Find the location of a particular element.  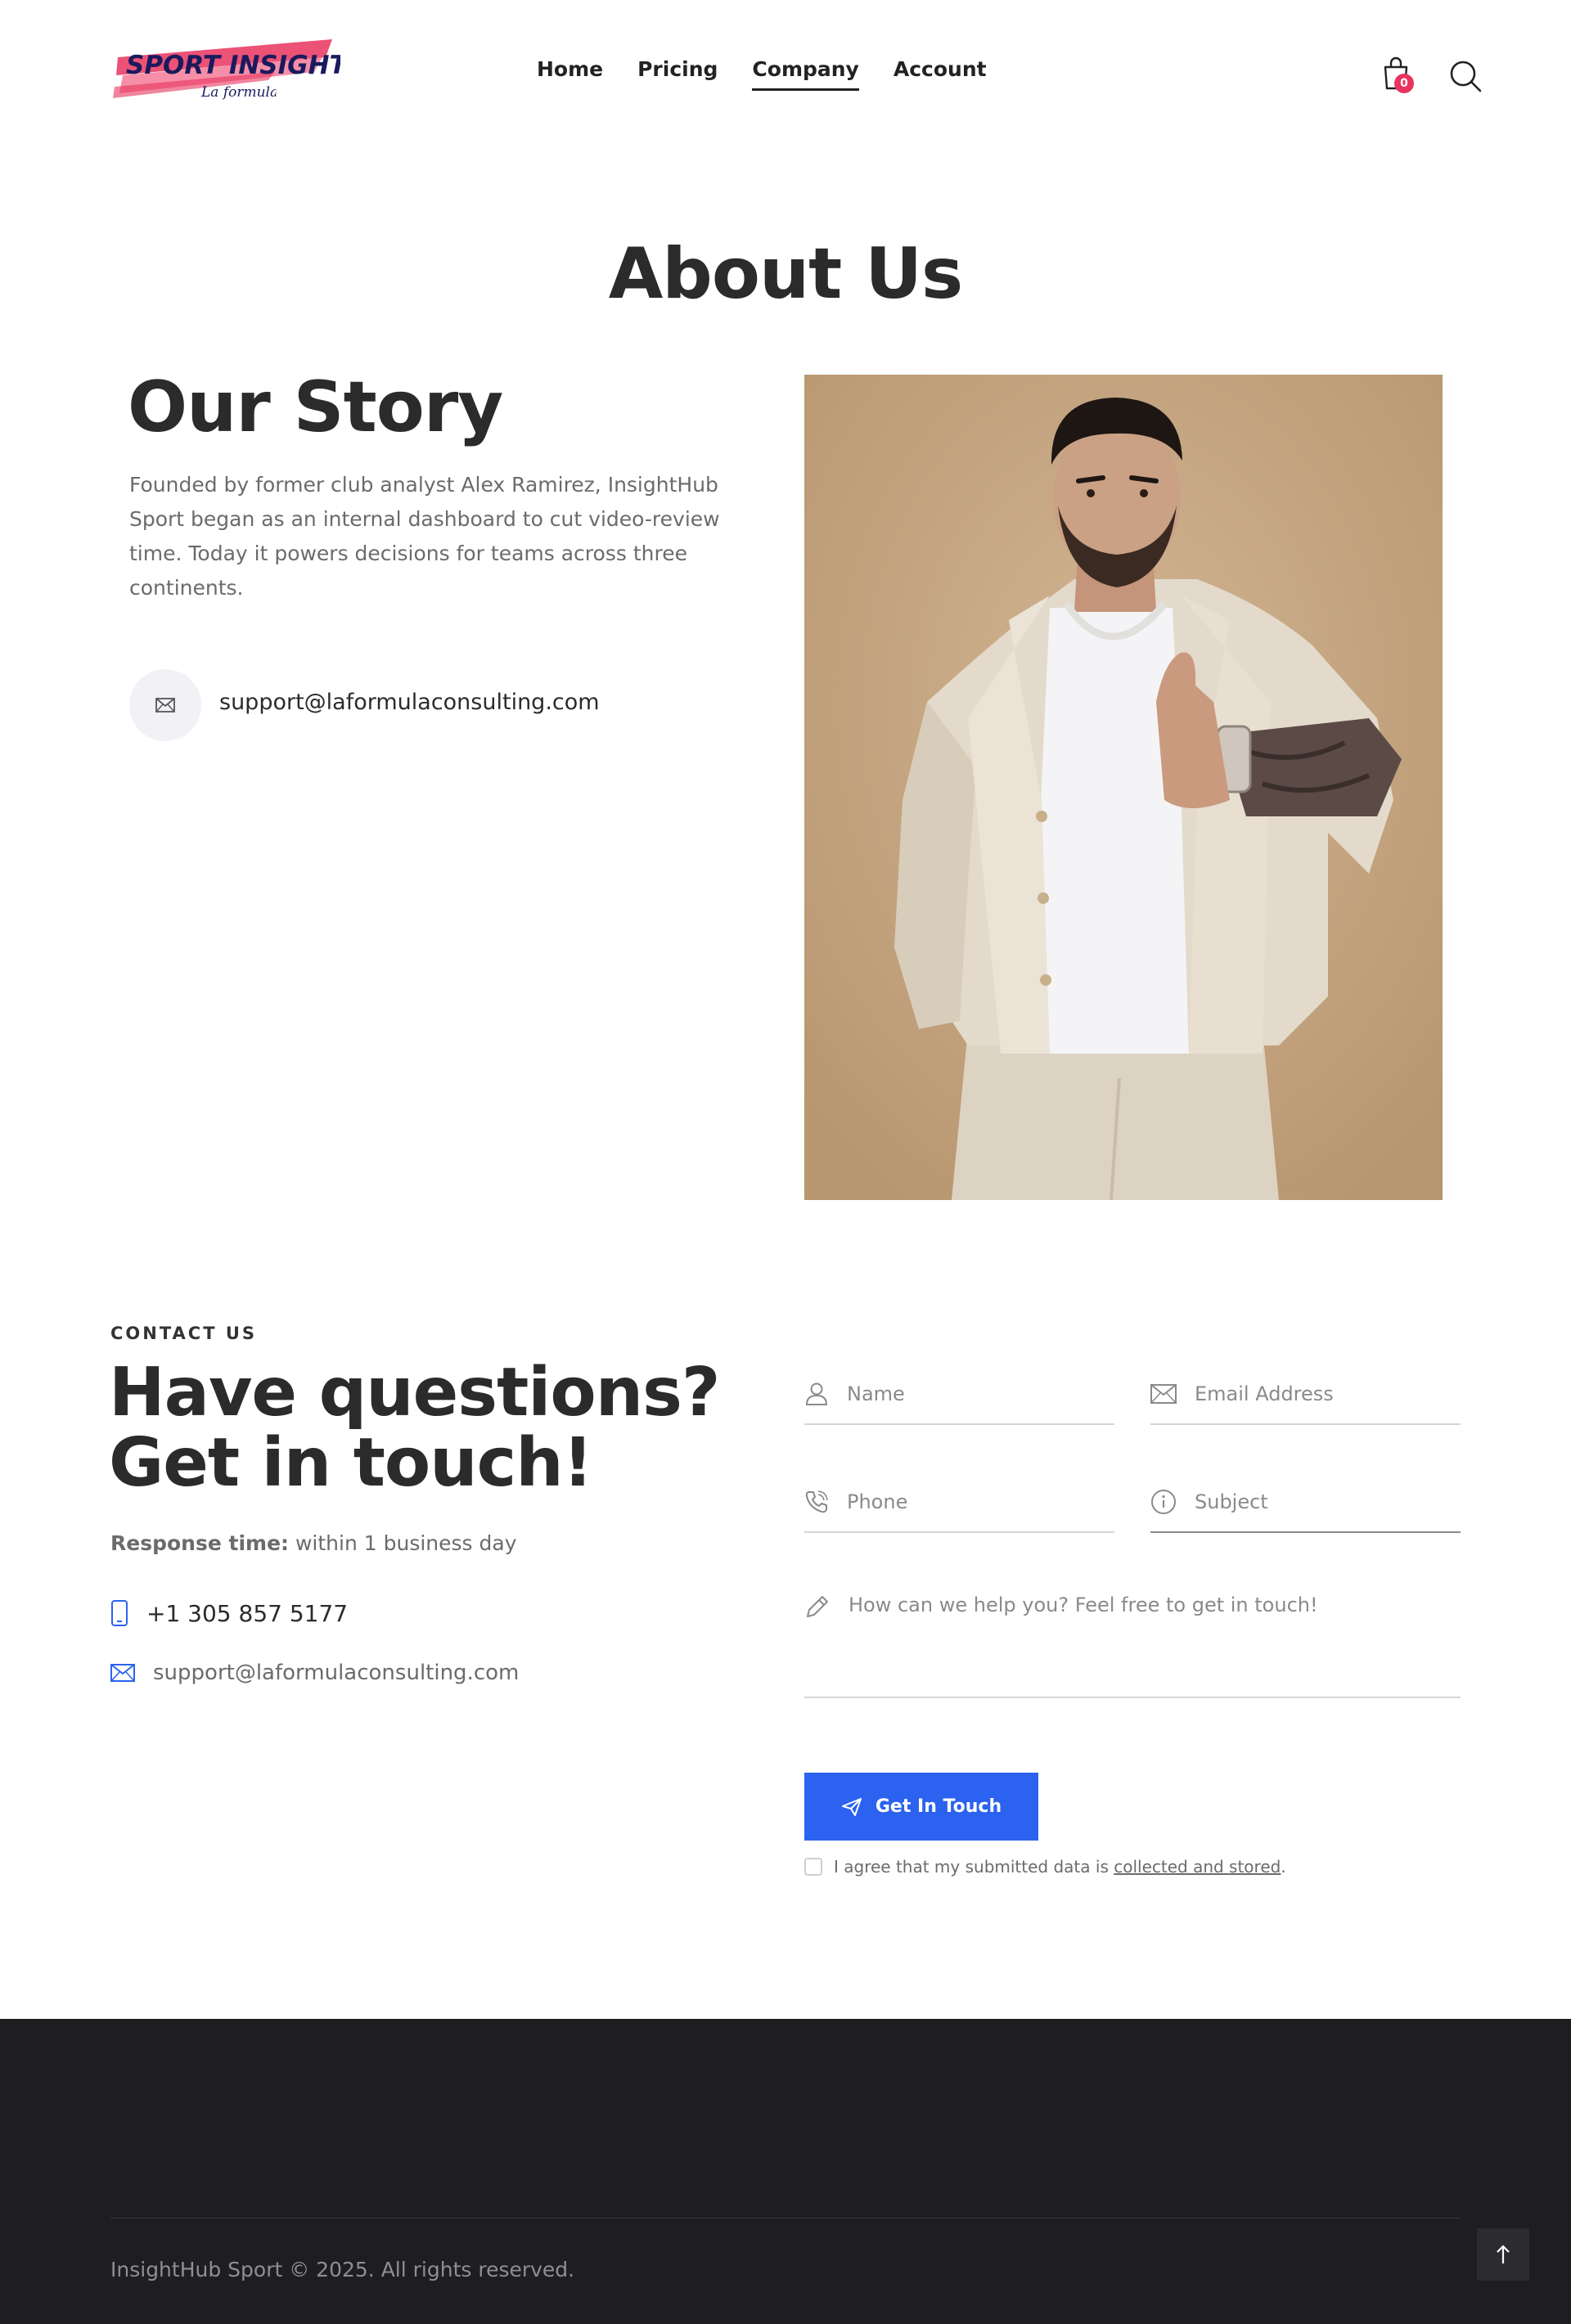

logo-graphic: SPORT INSIGHTS La formula HUB is located at coordinates (239, 70).